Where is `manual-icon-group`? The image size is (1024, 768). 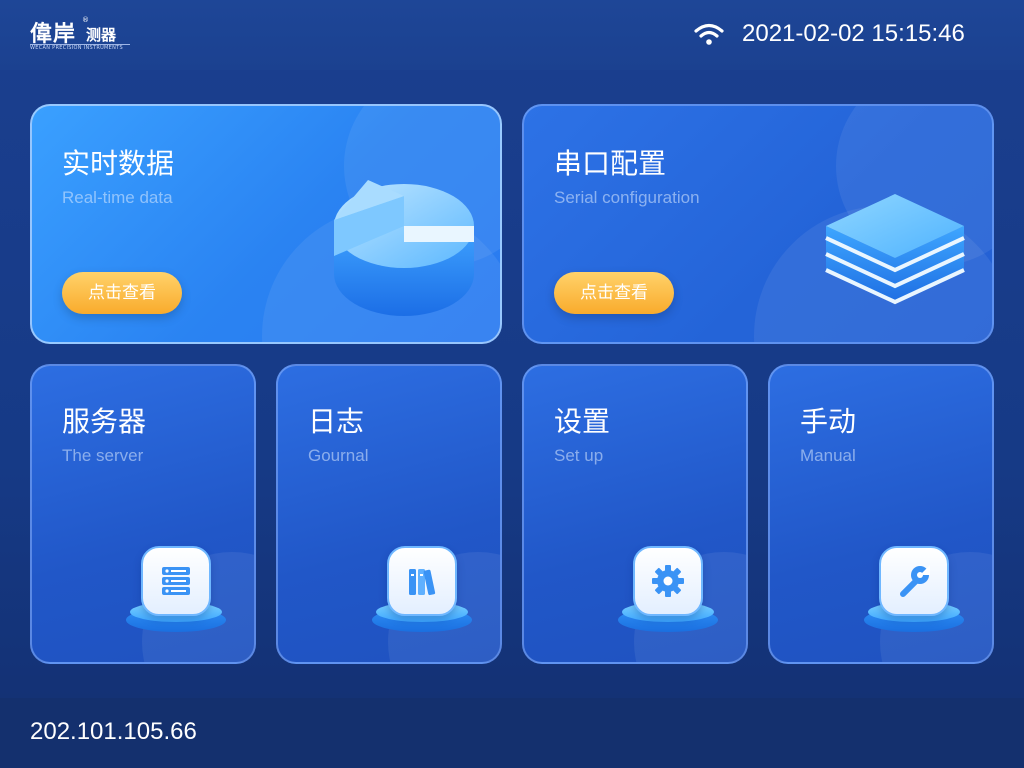 manual-icon-group is located at coordinates (915, 592).